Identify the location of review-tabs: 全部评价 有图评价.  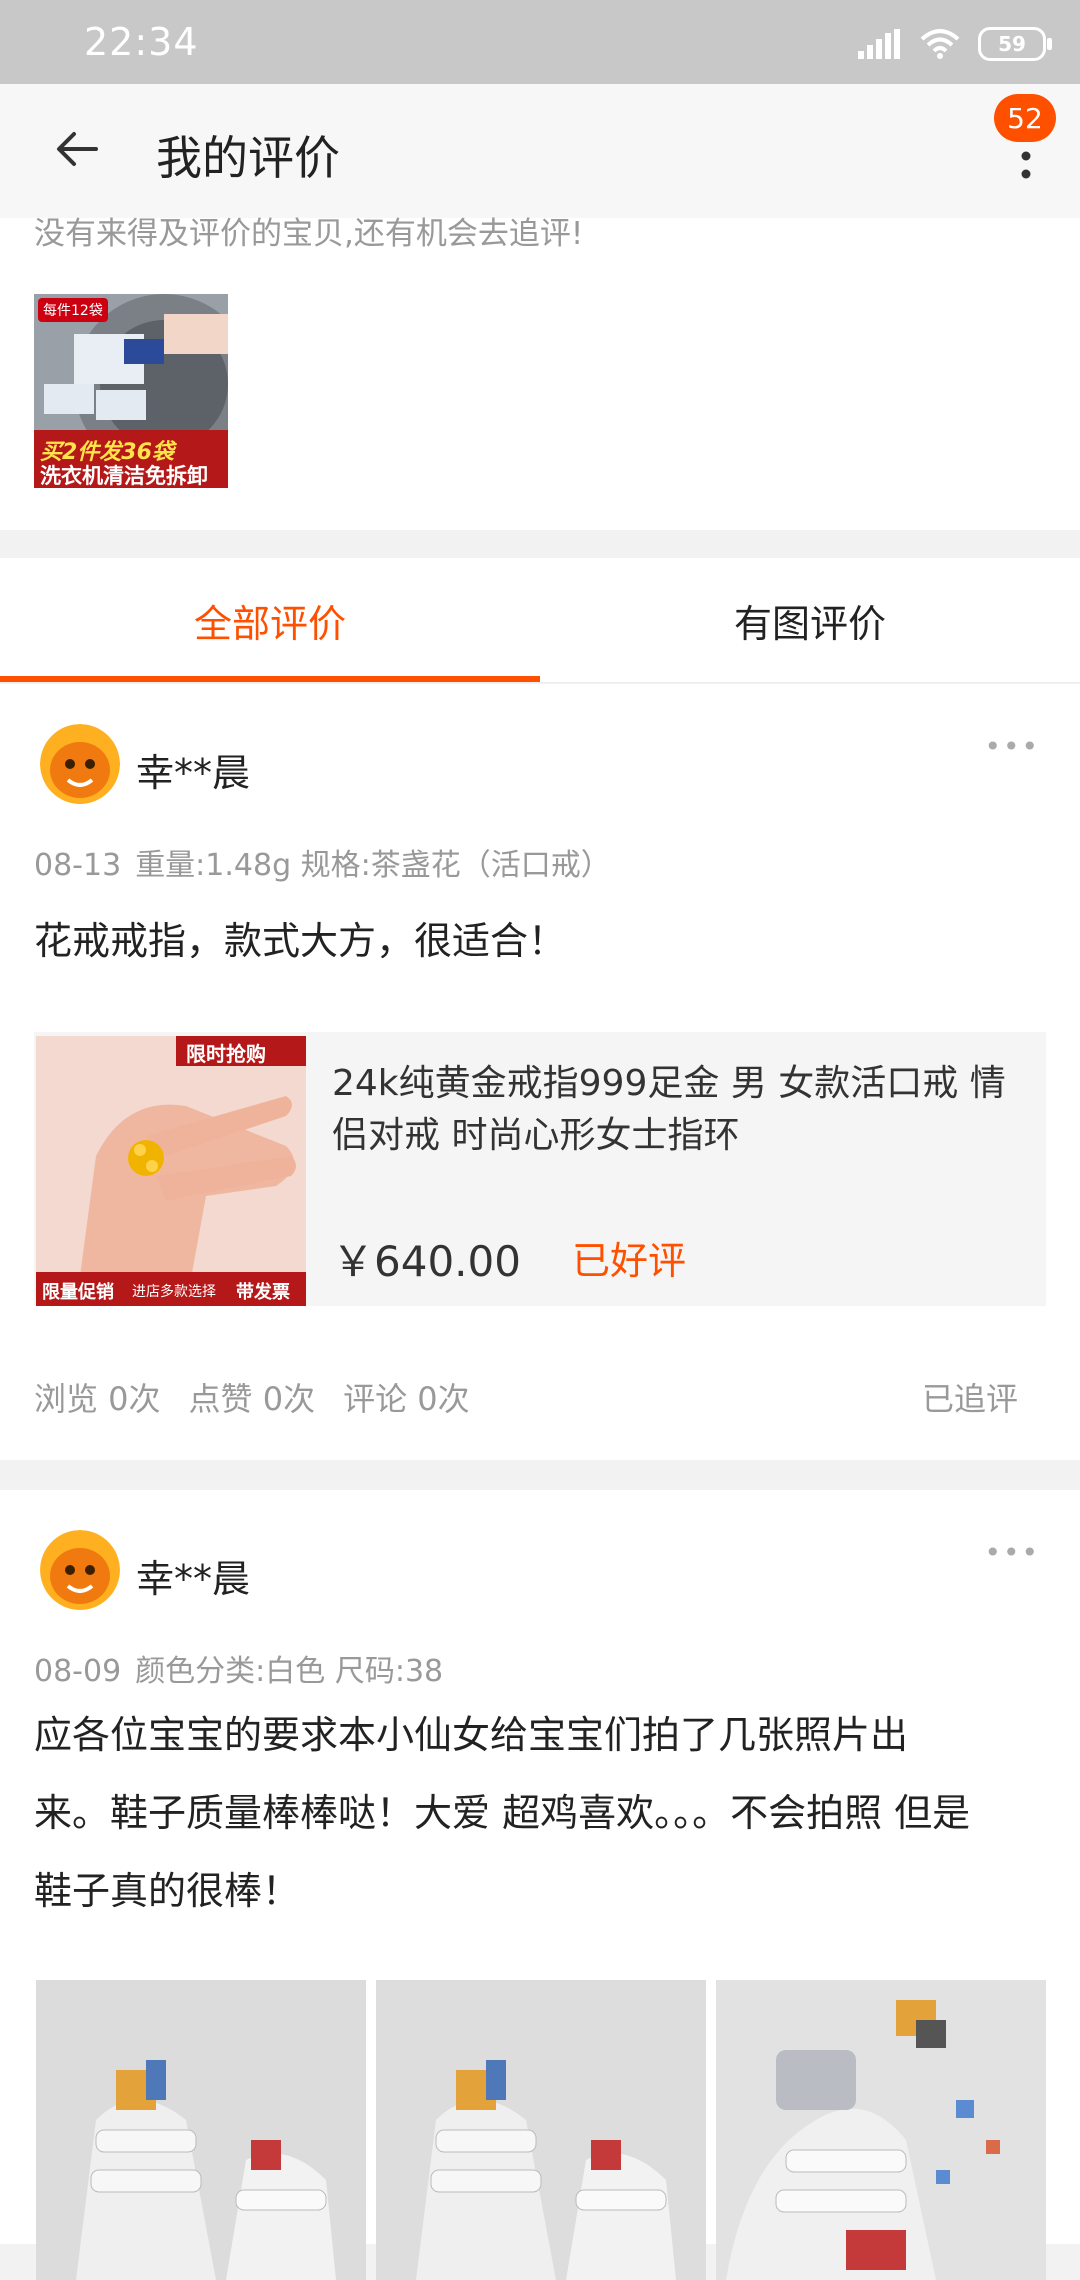
(540, 620).